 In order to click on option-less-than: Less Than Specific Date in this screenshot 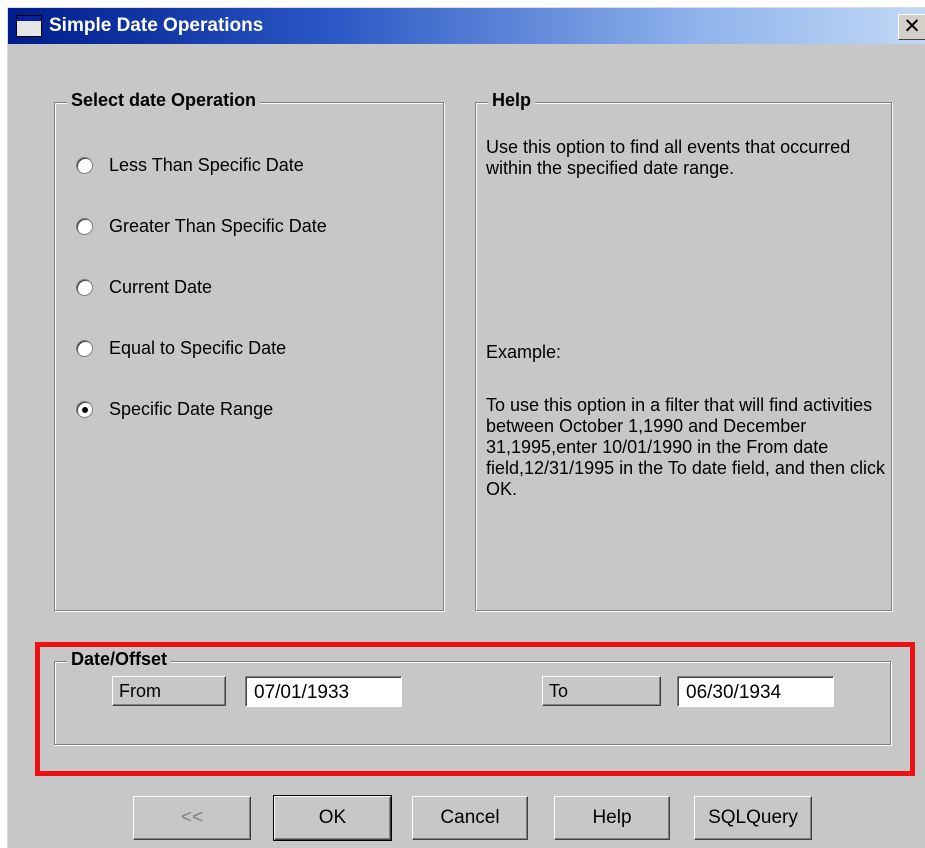, I will do `click(190, 165)`.